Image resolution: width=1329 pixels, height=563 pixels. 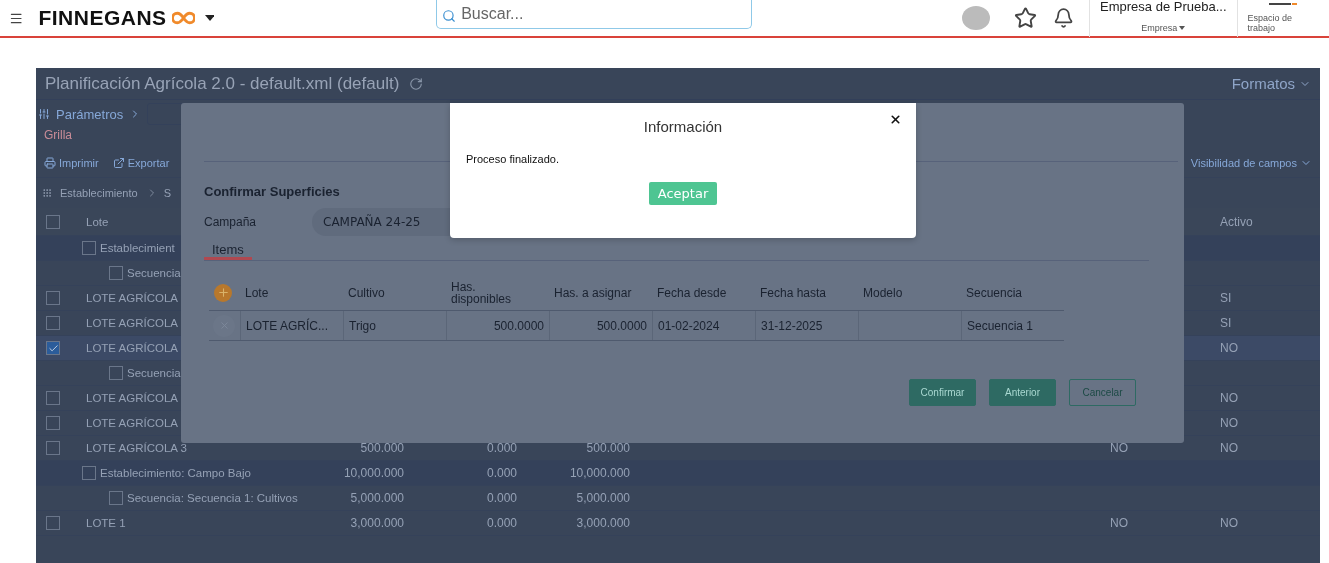 What do you see at coordinates (102, 18) in the screenshot?
I see `brand-logo-text: FINNEGANS` at bounding box center [102, 18].